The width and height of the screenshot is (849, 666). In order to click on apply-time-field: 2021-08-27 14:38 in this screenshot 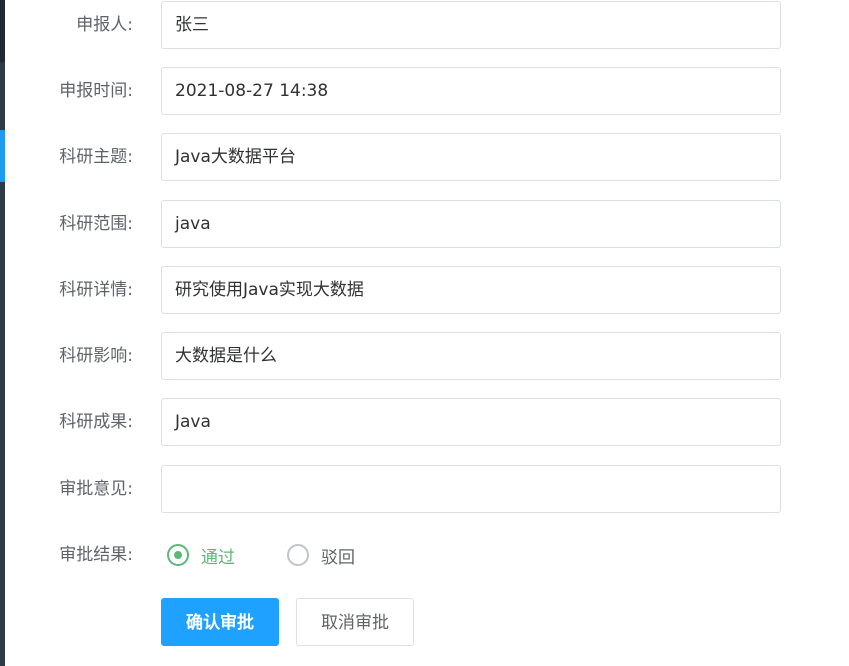, I will do `click(471, 91)`.